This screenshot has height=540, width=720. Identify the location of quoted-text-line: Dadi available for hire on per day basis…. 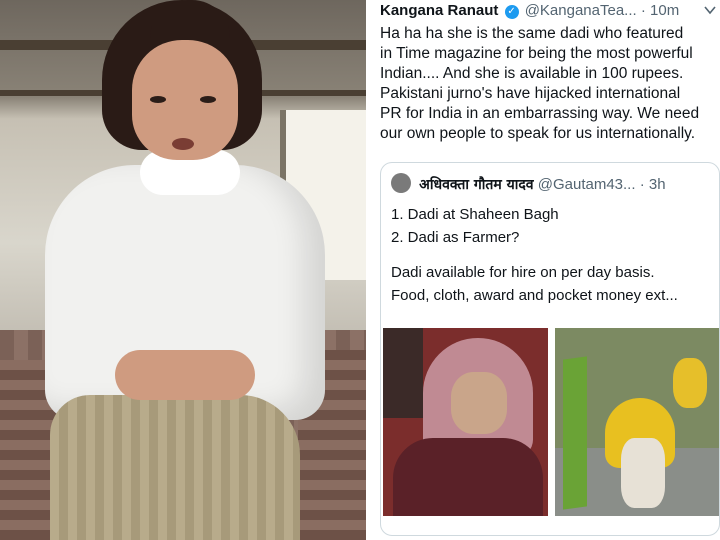
(523, 272).